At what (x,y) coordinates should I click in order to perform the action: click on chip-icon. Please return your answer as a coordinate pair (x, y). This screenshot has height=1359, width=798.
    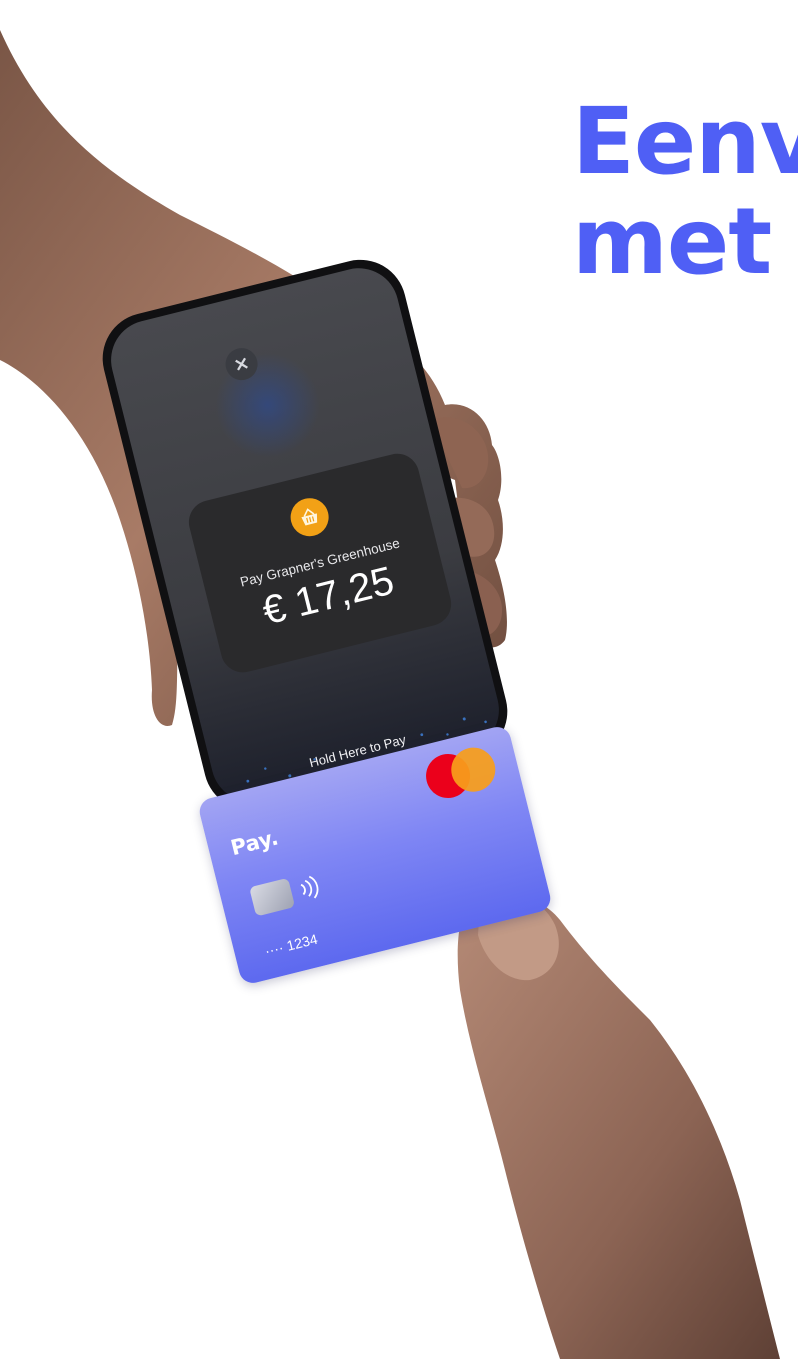
    Looking at the image, I should click on (272, 897).